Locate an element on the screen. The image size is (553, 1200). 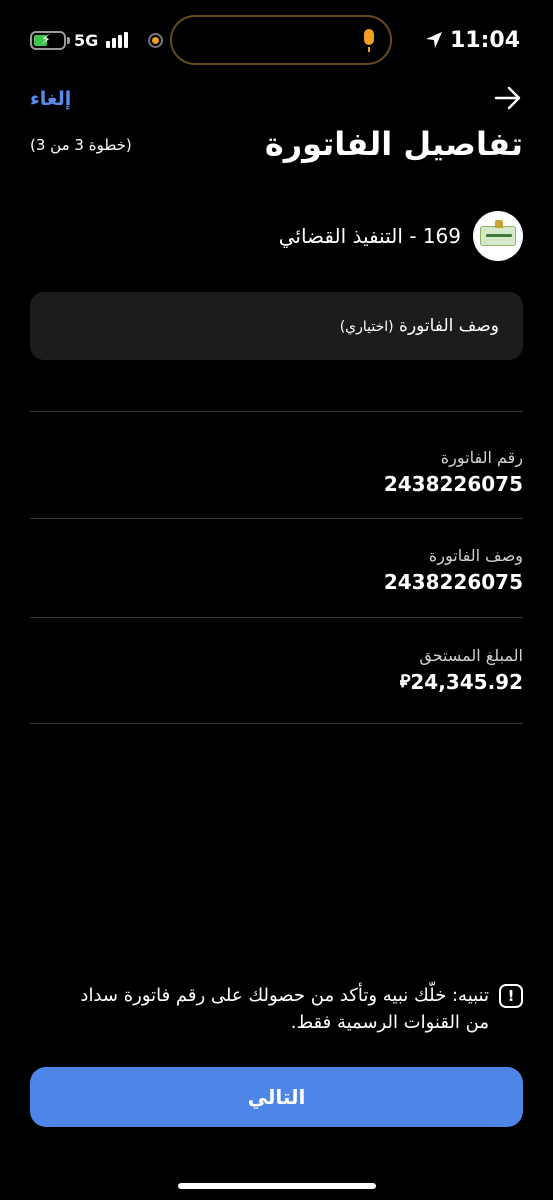
biller-logo-icon is located at coordinates (498, 236).